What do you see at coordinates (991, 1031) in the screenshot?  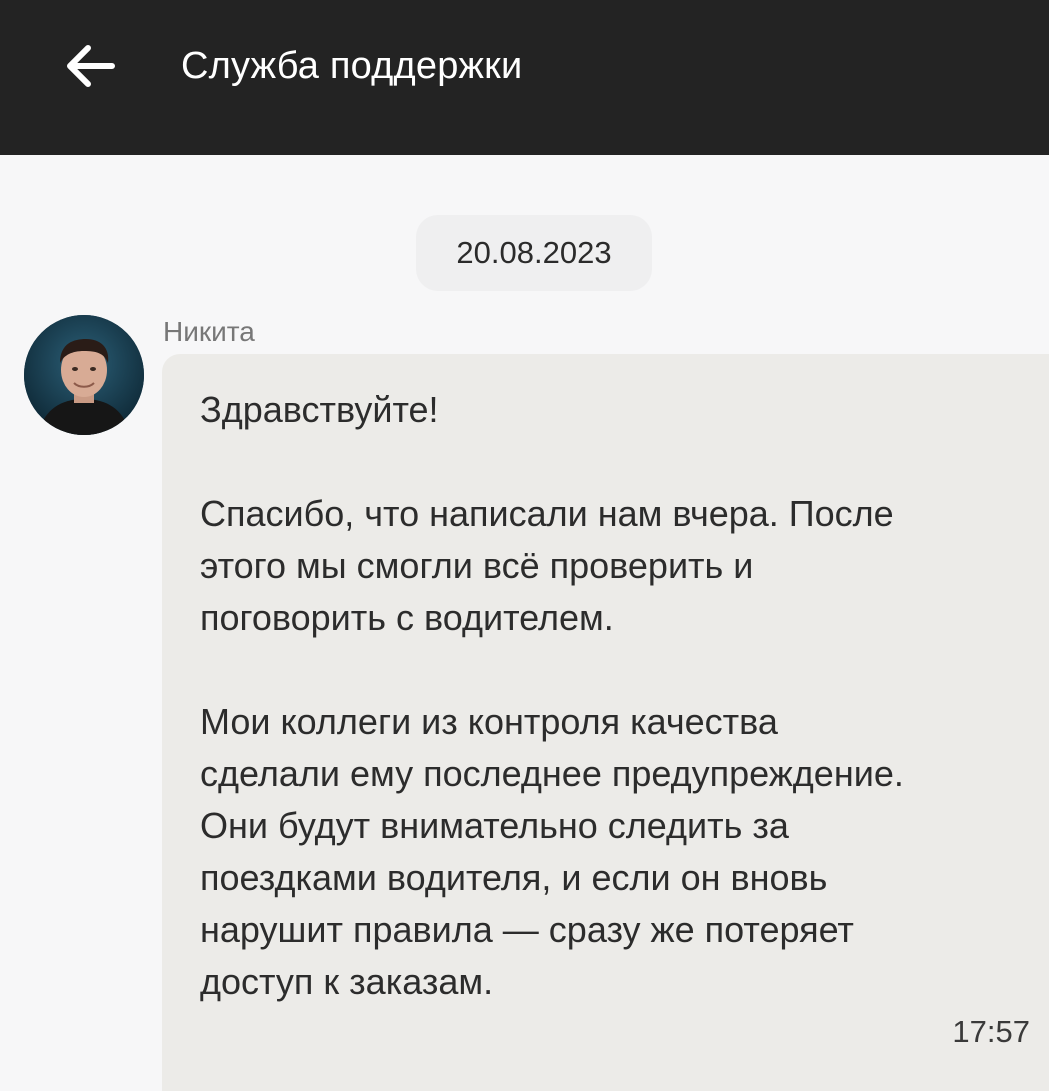 I see `message-time: 17:57` at bounding box center [991, 1031].